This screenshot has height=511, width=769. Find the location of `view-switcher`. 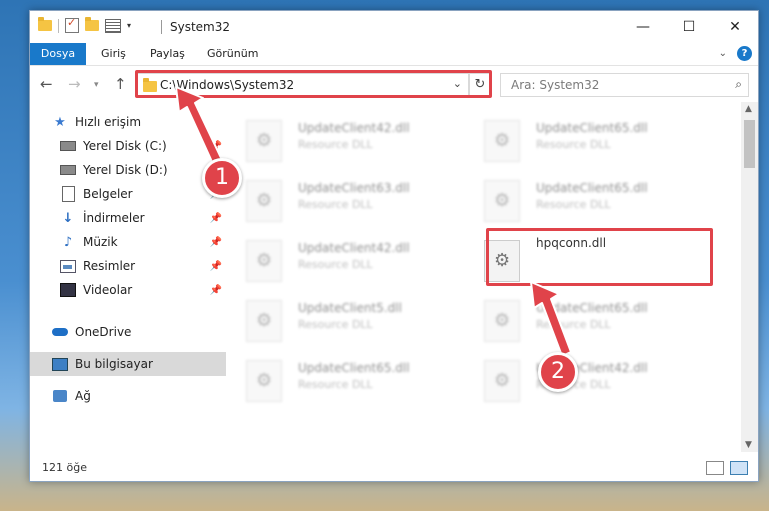

view-switcher is located at coordinates (727, 468).